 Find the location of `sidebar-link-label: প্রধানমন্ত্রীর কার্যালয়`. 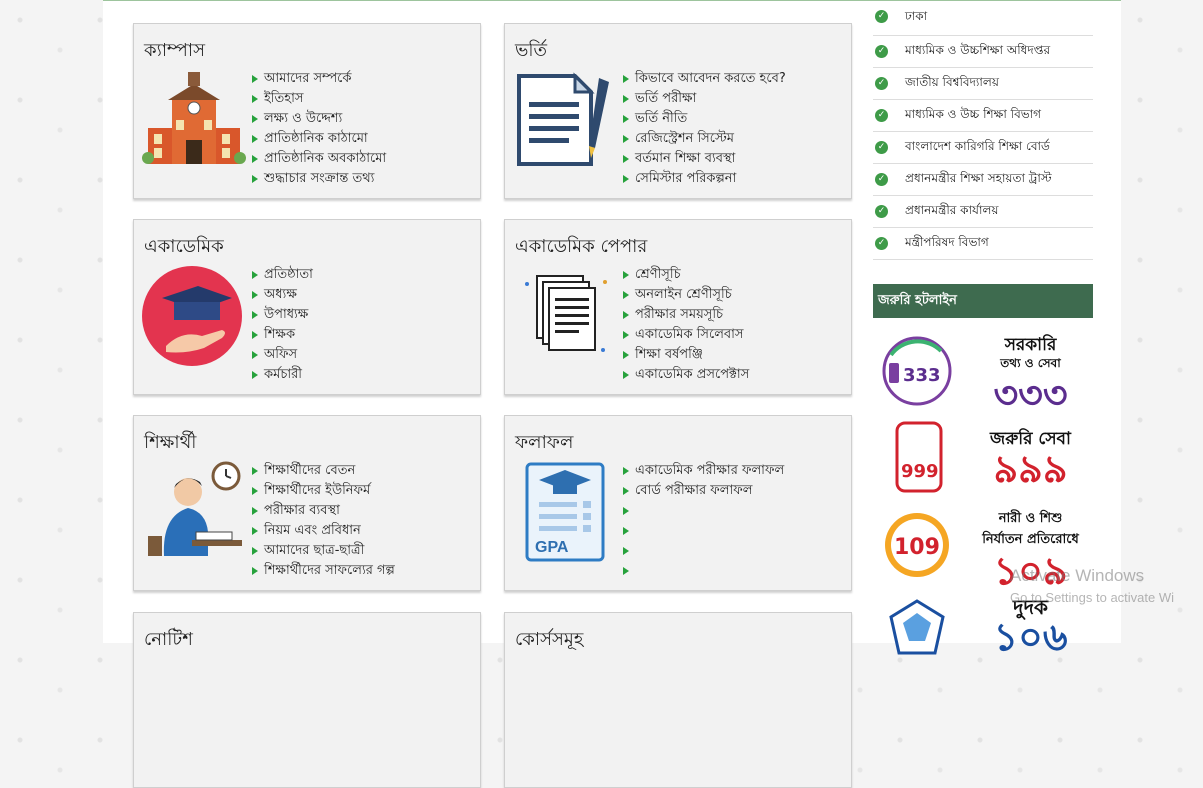

sidebar-link-label: প্রধানমন্ত্রীর কার্যালয় is located at coordinates (952, 210).